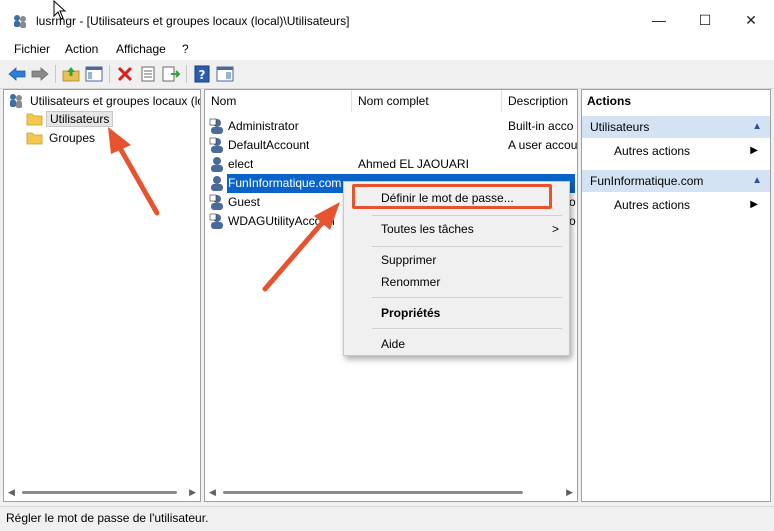  What do you see at coordinates (119, 140) in the screenshot?
I see `annotation-arrowhead-utilisateurs` at bounding box center [119, 140].